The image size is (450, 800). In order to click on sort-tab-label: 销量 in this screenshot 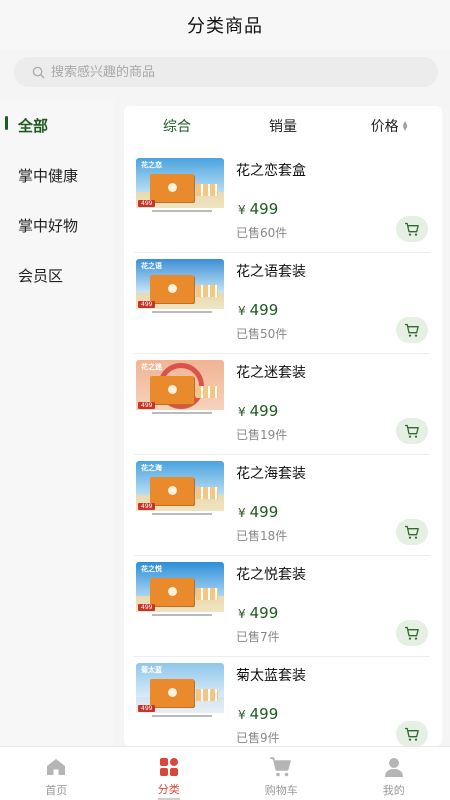, I will do `click(283, 127)`.